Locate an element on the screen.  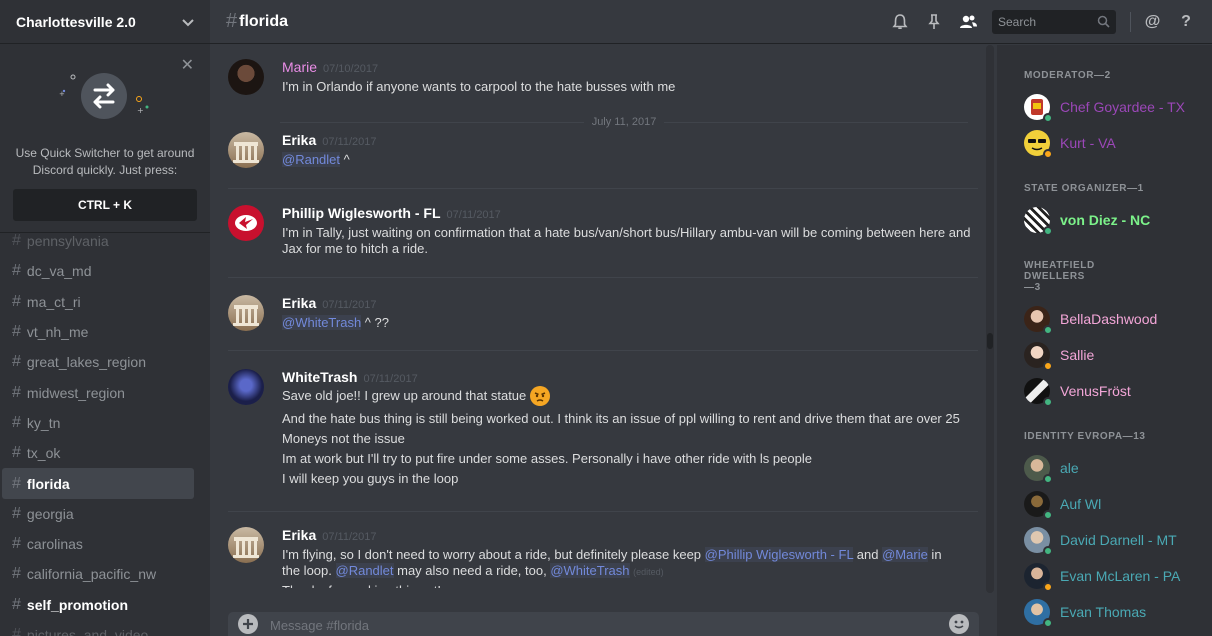
close-icon: ✕ is located at coordinates (187, 65).